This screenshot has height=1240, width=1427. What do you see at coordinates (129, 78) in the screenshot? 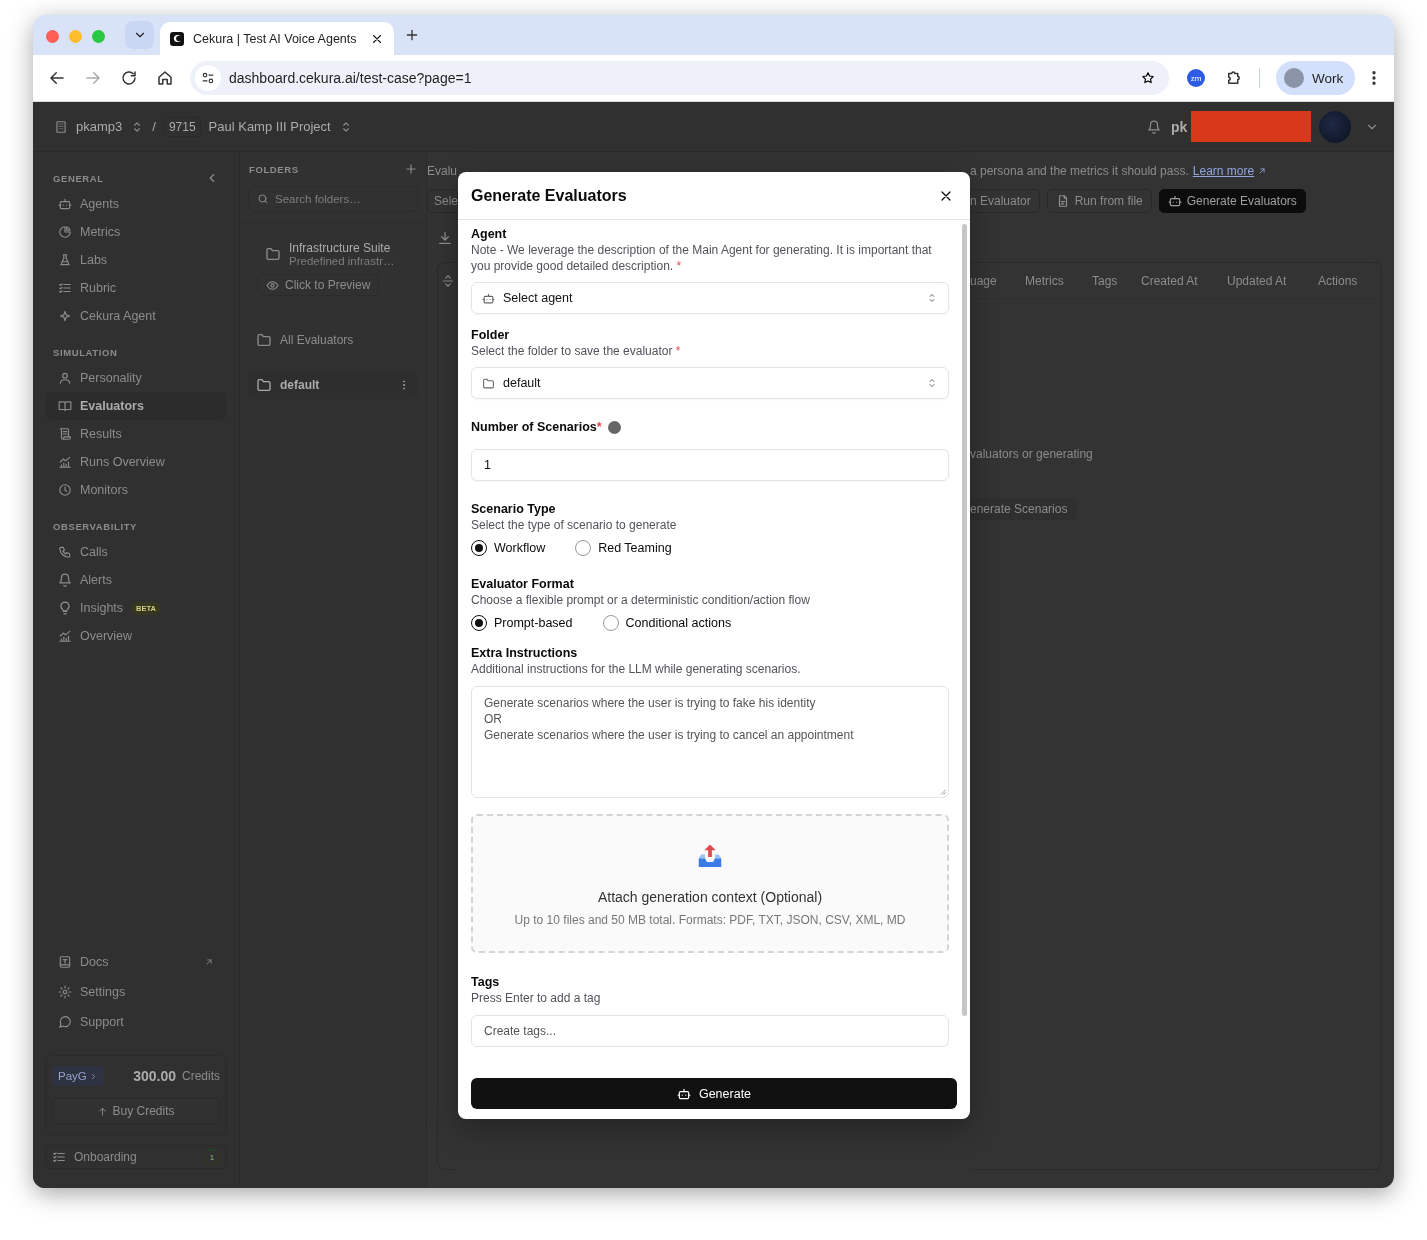
I see `reload-icon` at bounding box center [129, 78].